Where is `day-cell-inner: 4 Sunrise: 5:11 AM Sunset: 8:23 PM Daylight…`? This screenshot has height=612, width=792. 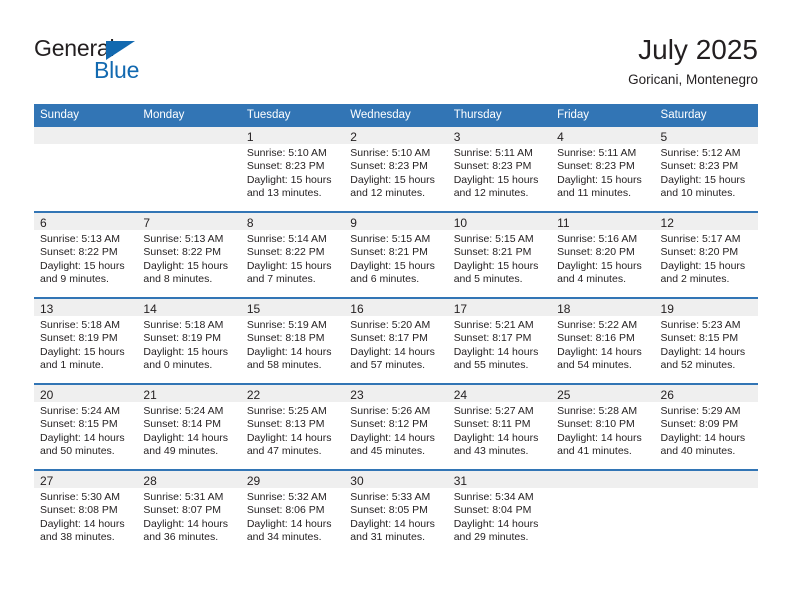 day-cell-inner: 4 Sunrise: 5:11 AM Sunset: 8:23 PM Daylight… is located at coordinates (603, 169).